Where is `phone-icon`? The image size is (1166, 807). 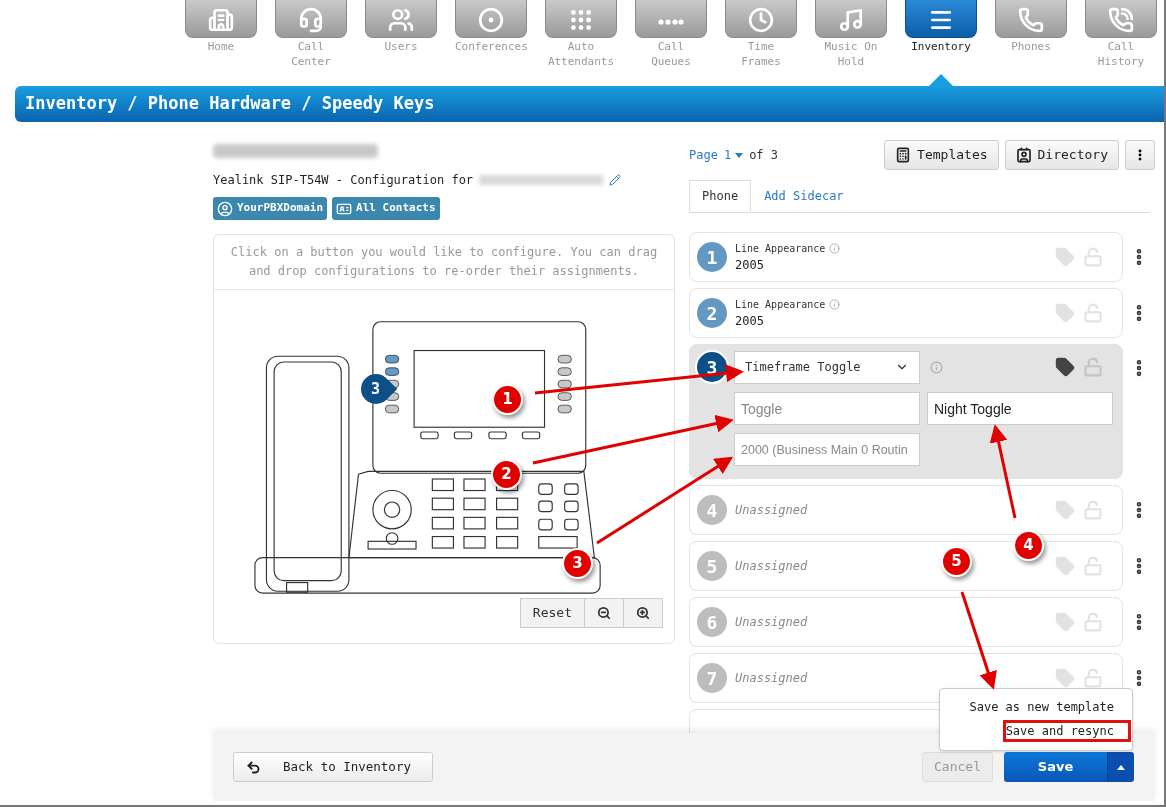 phone-icon is located at coordinates (1031, 20).